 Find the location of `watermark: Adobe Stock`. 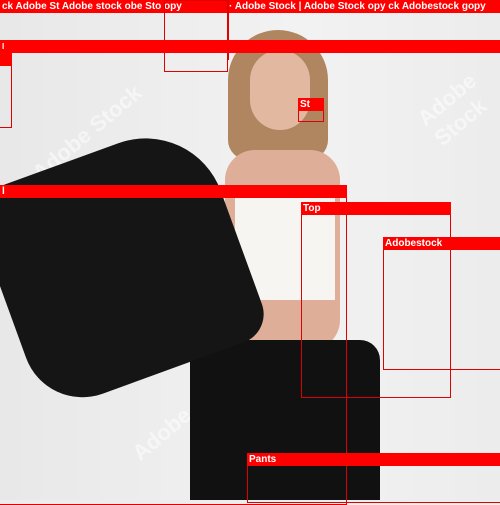

watermark: Adobe Stock is located at coordinates (452, 109).